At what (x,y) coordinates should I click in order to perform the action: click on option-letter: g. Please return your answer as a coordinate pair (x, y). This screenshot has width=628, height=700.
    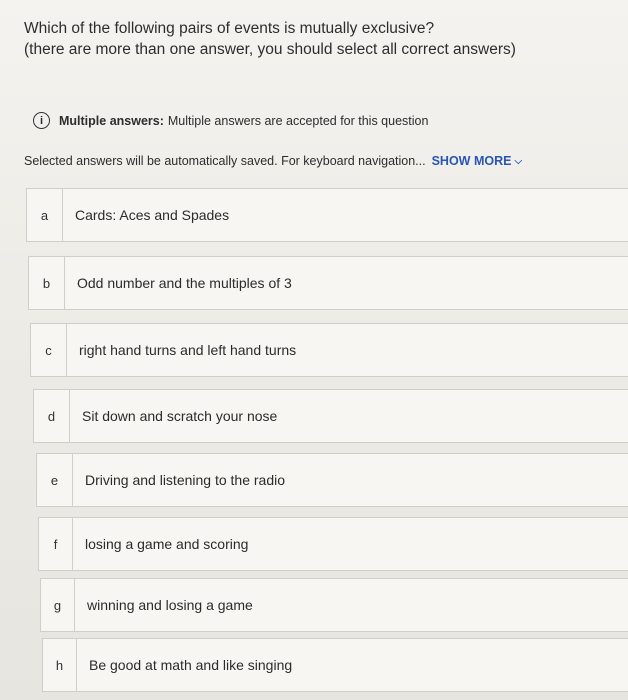
    Looking at the image, I should click on (58, 605).